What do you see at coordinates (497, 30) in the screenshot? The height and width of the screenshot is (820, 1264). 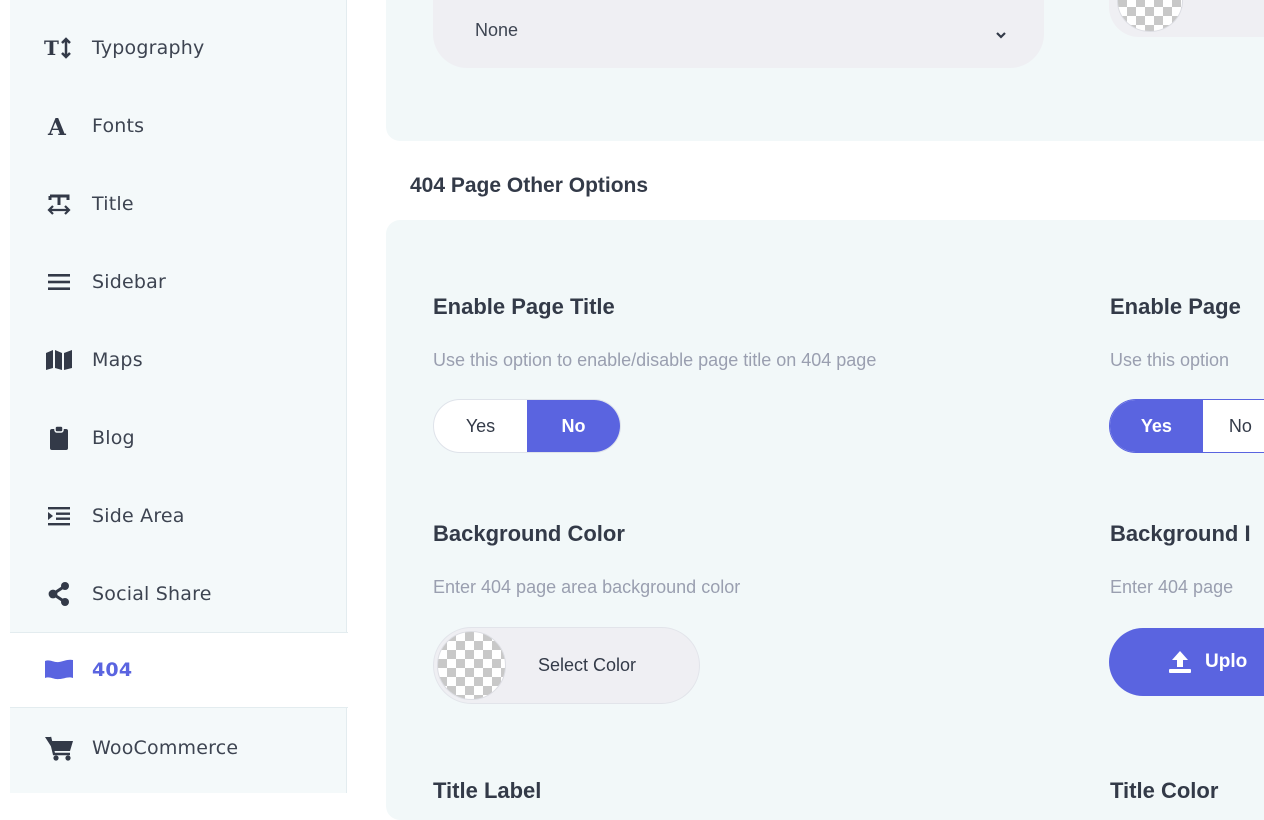 I see `select-value: None` at bounding box center [497, 30].